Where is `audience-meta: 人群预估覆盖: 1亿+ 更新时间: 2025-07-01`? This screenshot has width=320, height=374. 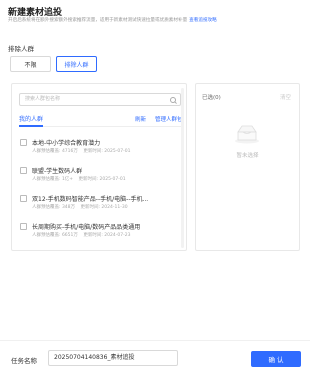
audience-meta: 人群预估覆盖: 1亿+ 更新时间: 2025-07-01 is located at coordinates (81, 179).